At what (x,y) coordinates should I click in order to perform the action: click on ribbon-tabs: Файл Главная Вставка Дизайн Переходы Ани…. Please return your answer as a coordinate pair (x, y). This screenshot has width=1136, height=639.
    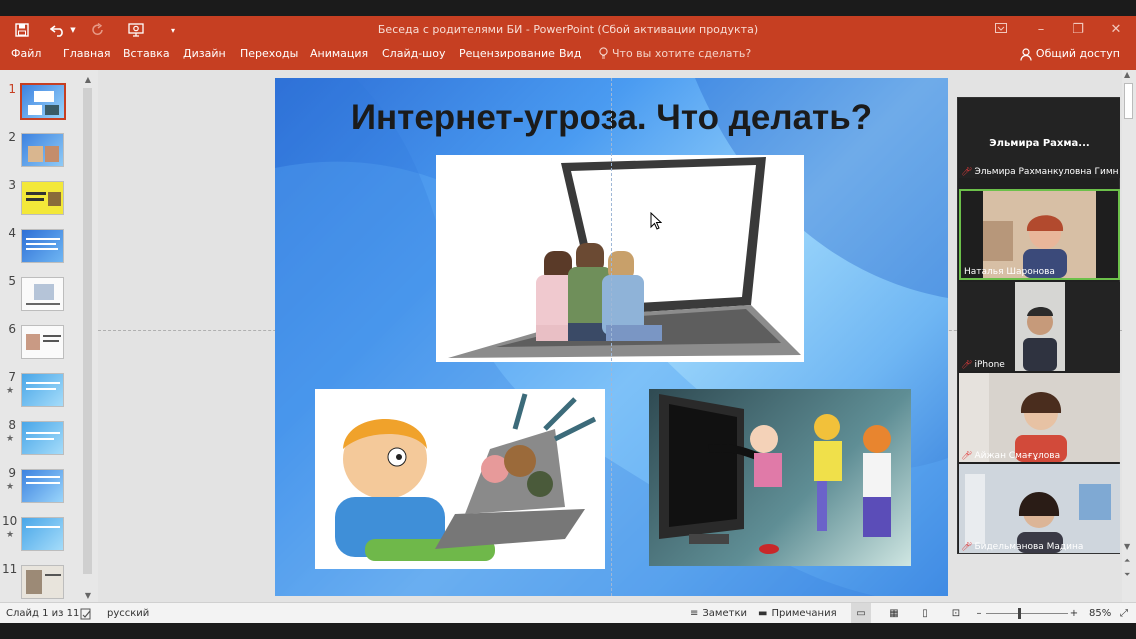
    Looking at the image, I should click on (568, 57).